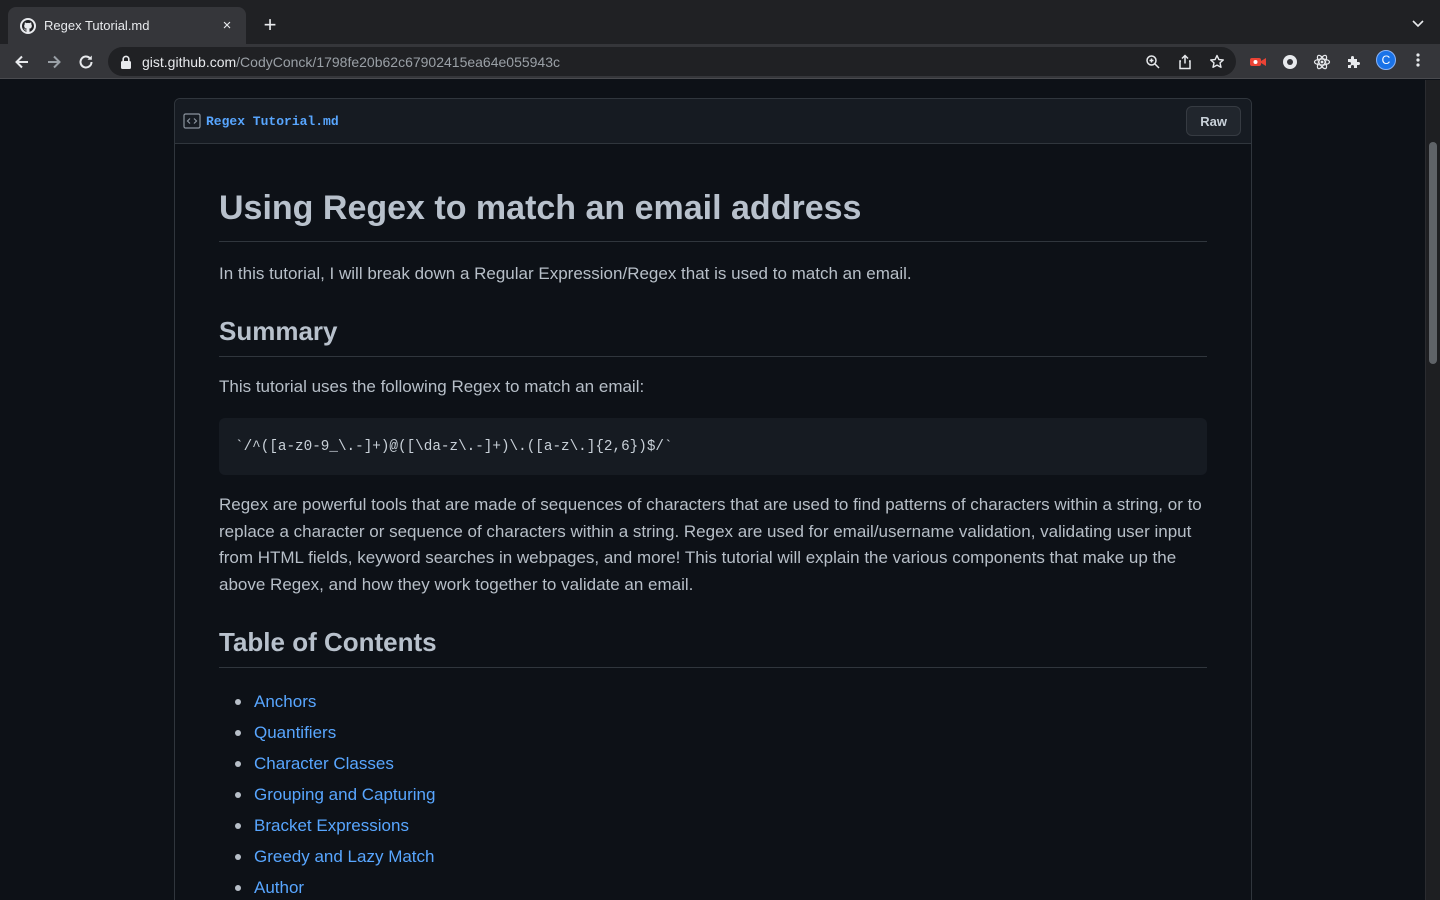 The width and height of the screenshot is (1440, 900). I want to click on scrollbar-thumb, so click(1433, 253).